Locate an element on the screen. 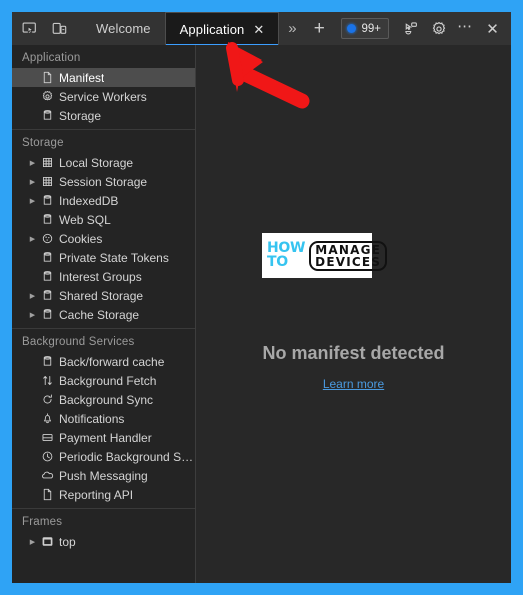  sidebar-item-session-storage: ▶ Session Storage is located at coordinates (103, 181).